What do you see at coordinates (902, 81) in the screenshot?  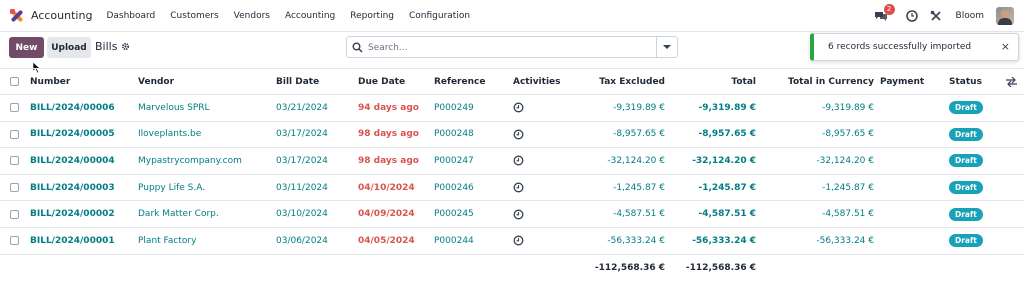 I see `col-header-payment: Payment` at bounding box center [902, 81].